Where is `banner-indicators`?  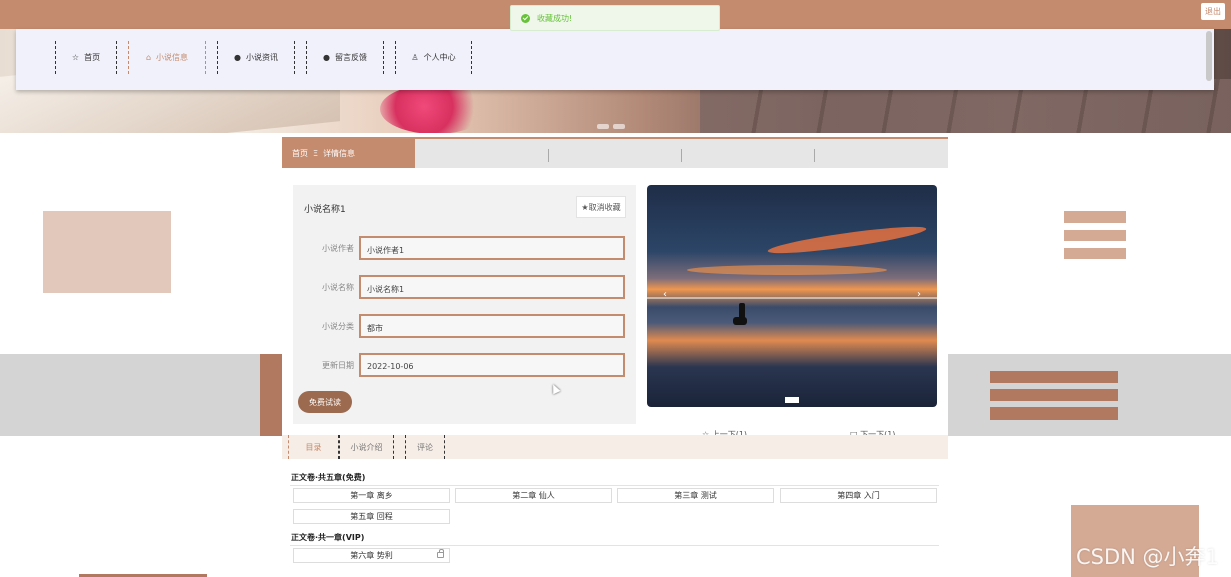 banner-indicators is located at coordinates (611, 126).